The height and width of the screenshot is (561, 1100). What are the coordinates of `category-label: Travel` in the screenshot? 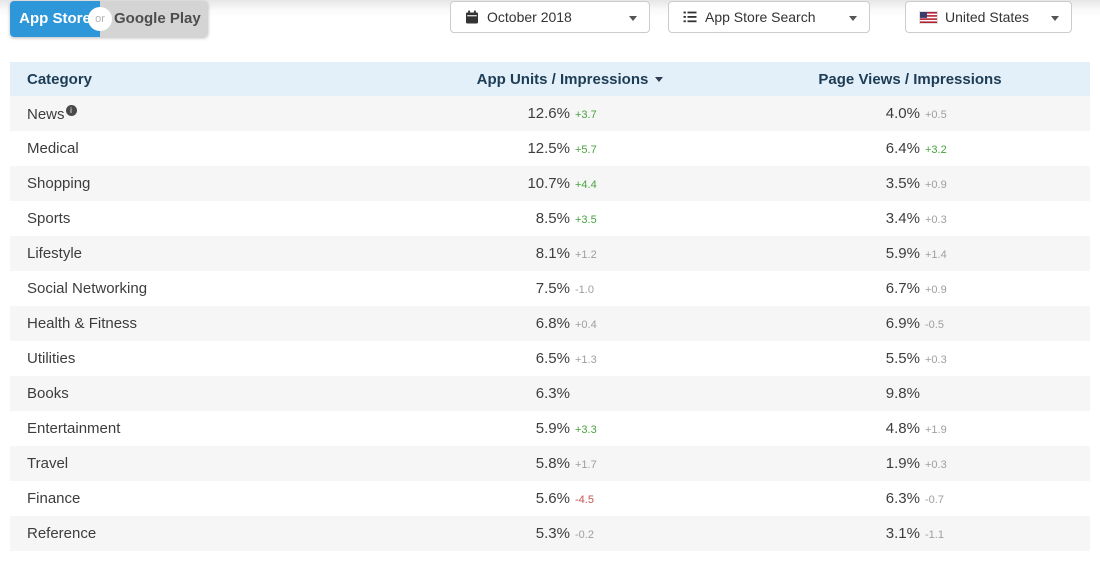 It's located at (48, 463).